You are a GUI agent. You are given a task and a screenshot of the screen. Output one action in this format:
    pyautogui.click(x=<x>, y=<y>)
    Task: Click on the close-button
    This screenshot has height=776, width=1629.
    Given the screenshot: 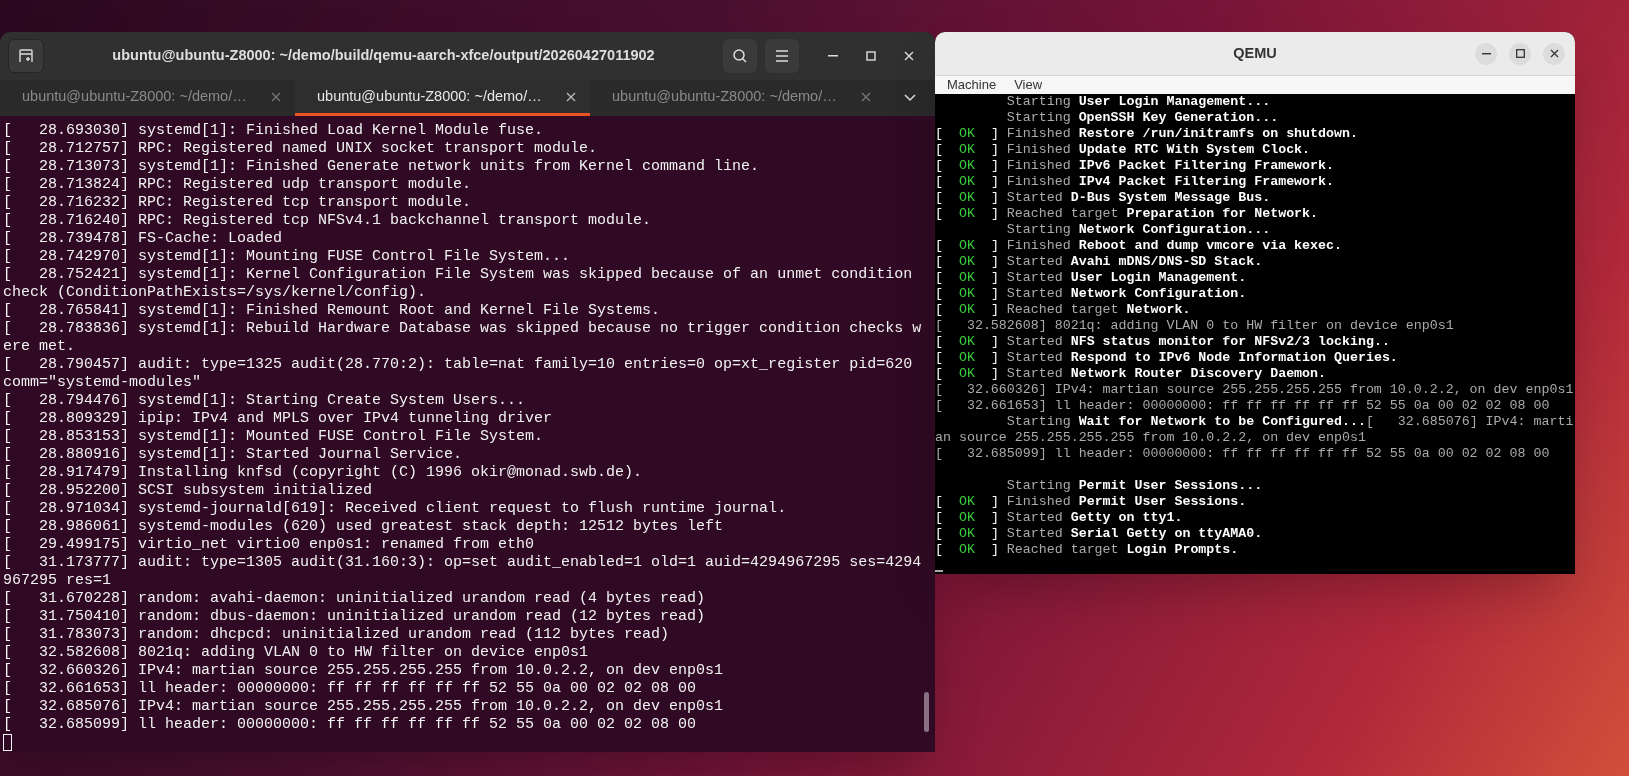 What is the action you would take?
    pyautogui.click(x=1554, y=53)
    